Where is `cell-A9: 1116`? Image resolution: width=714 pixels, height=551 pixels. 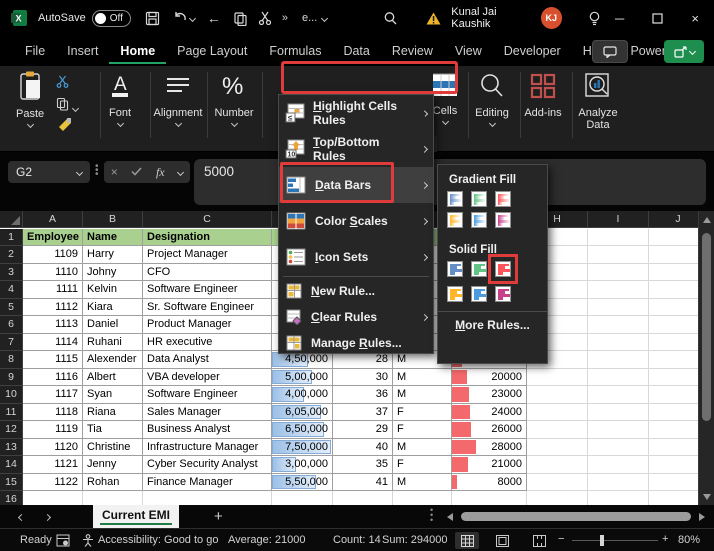
cell-A9: 1116 is located at coordinates (53, 377).